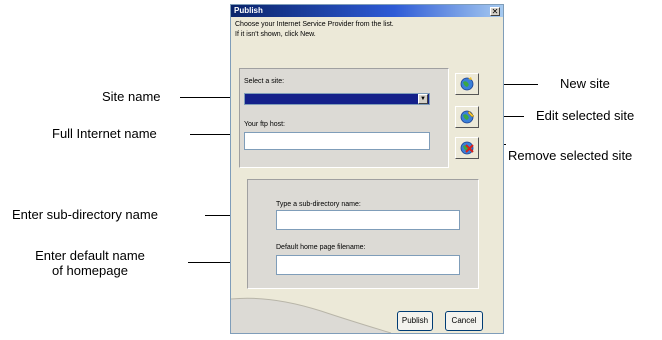 The height and width of the screenshot is (340, 662). I want to click on remove-site-button, so click(467, 148).